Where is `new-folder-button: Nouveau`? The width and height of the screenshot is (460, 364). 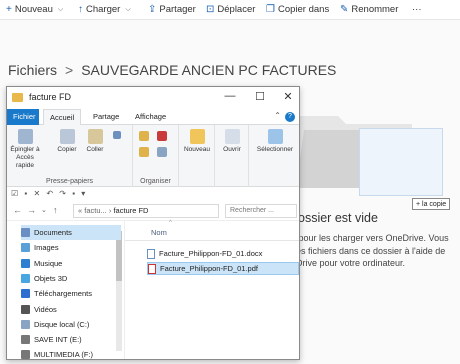
new-folder-button: Nouveau is located at coordinates (197, 141).